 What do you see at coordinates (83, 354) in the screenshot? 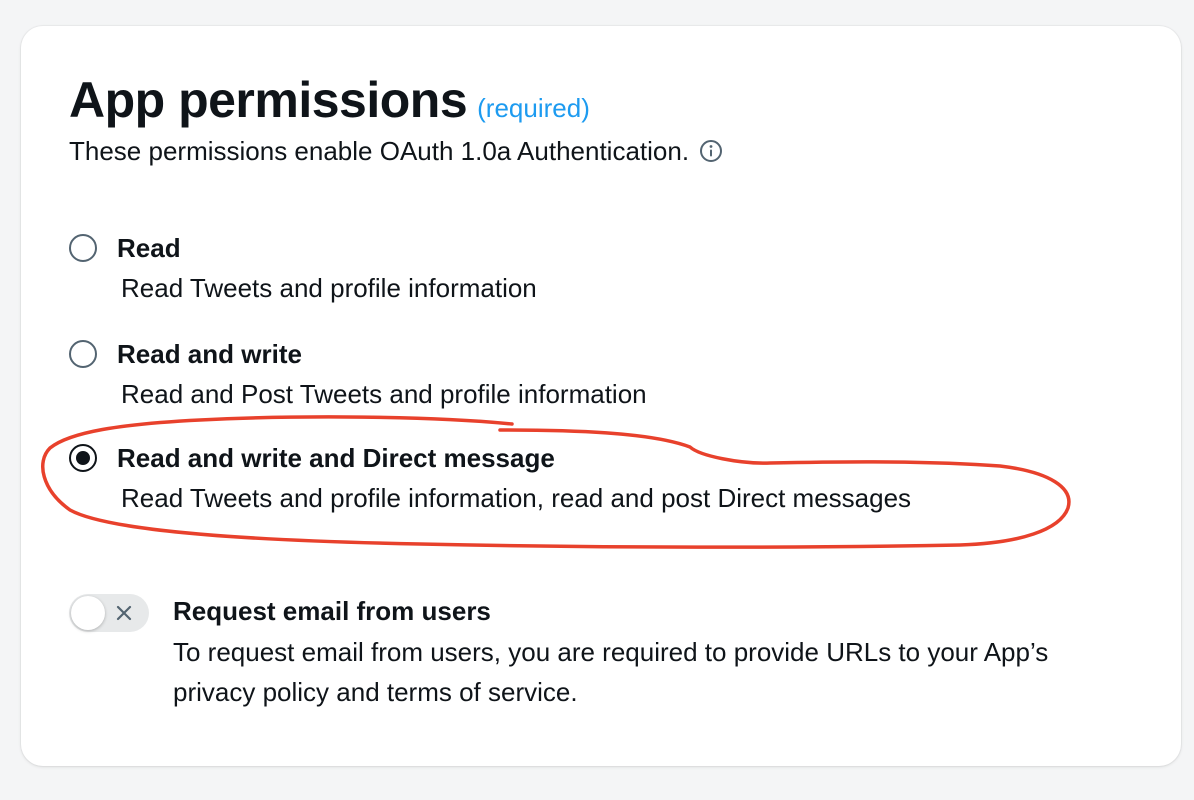
I see `radio-read-write` at bounding box center [83, 354].